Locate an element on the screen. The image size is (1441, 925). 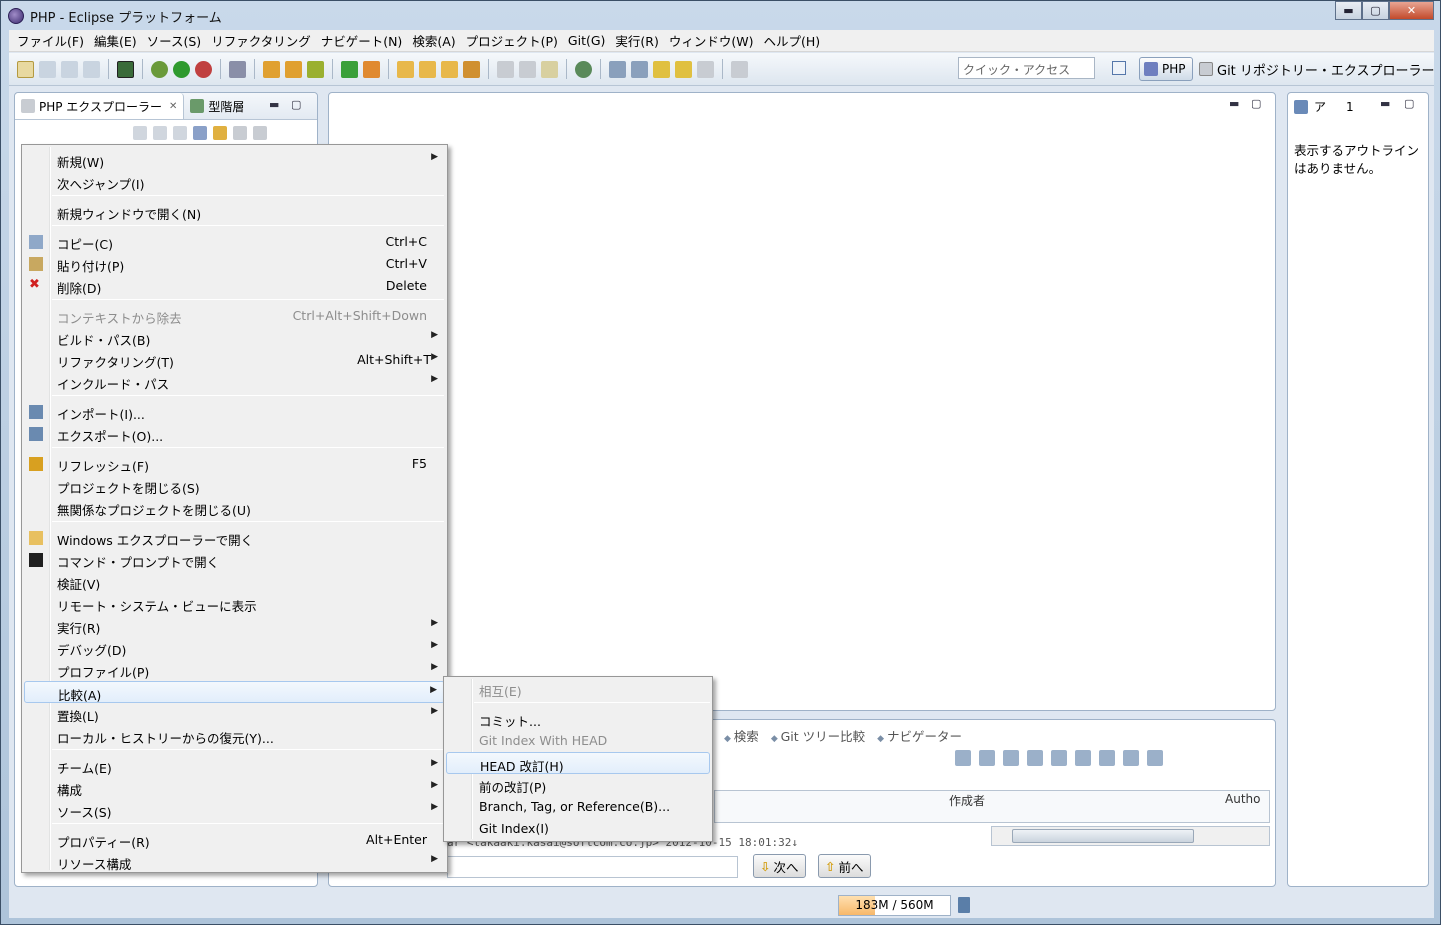
external-tools-icon is located at coordinates (203, 69).